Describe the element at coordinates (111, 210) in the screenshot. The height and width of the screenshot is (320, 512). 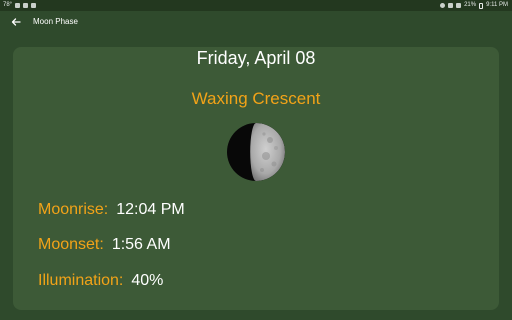
I see `moonrise-row: Moonrise: 12:04 PM` at that location.